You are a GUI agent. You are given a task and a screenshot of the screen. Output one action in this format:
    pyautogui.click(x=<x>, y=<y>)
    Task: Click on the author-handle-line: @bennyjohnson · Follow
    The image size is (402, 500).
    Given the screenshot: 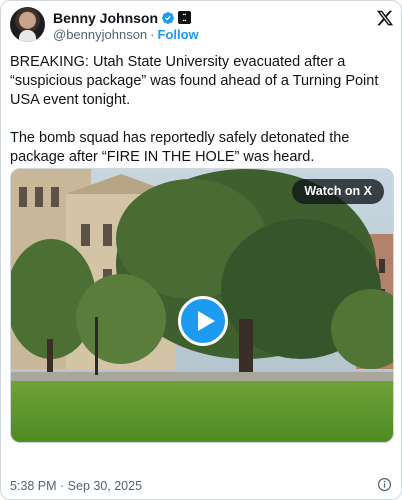 What is the action you would take?
    pyautogui.click(x=126, y=34)
    